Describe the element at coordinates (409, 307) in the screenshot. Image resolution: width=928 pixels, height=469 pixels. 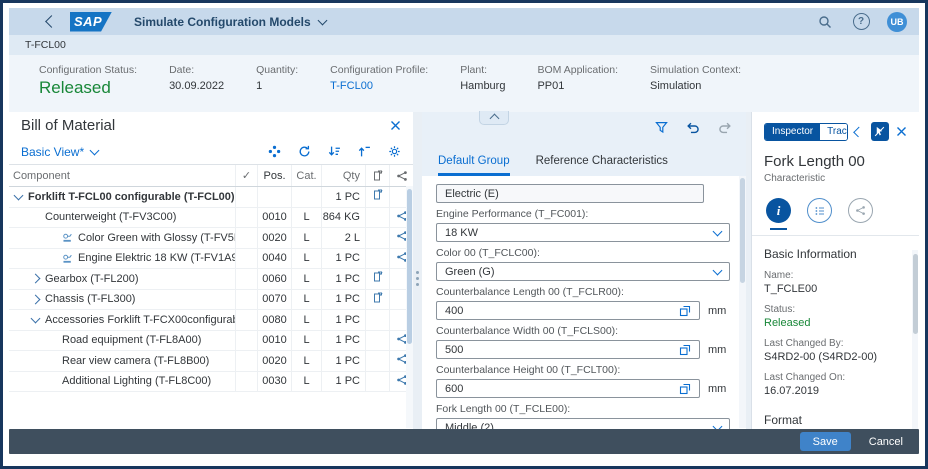
I see `bom-scrollbar` at that location.